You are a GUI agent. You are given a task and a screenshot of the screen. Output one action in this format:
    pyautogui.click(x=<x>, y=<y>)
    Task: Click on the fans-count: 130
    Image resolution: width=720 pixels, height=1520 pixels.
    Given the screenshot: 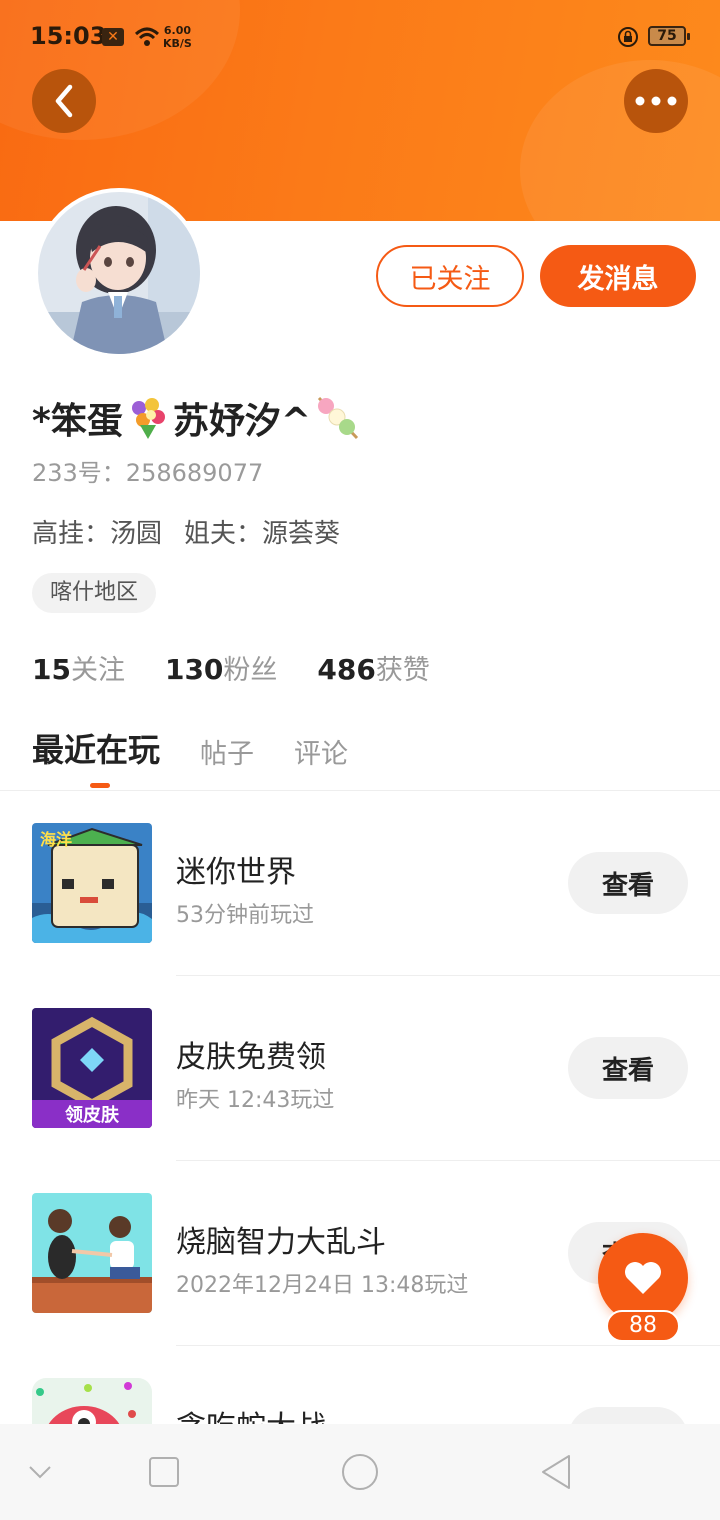 What is the action you would take?
    pyautogui.click(x=194, y=669)
    